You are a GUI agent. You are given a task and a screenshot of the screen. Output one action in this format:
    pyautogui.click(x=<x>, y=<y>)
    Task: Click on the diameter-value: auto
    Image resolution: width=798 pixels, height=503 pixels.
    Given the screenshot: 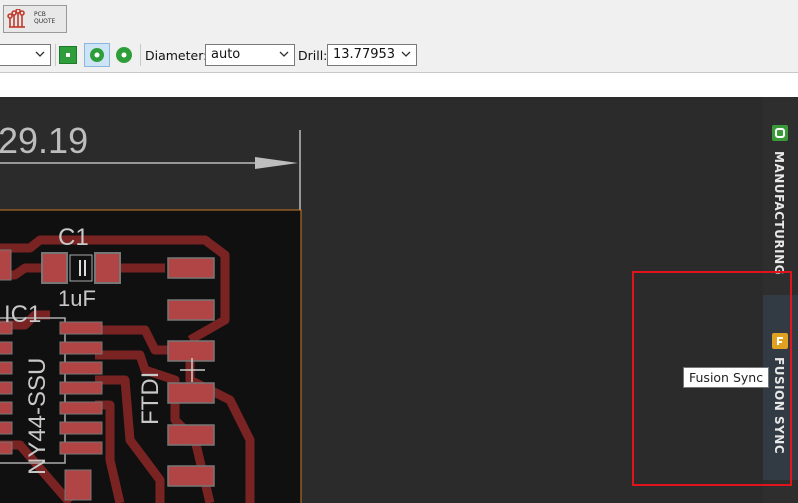 What is the action you would take?
    pyautogui.click(x=226, y=54)
    